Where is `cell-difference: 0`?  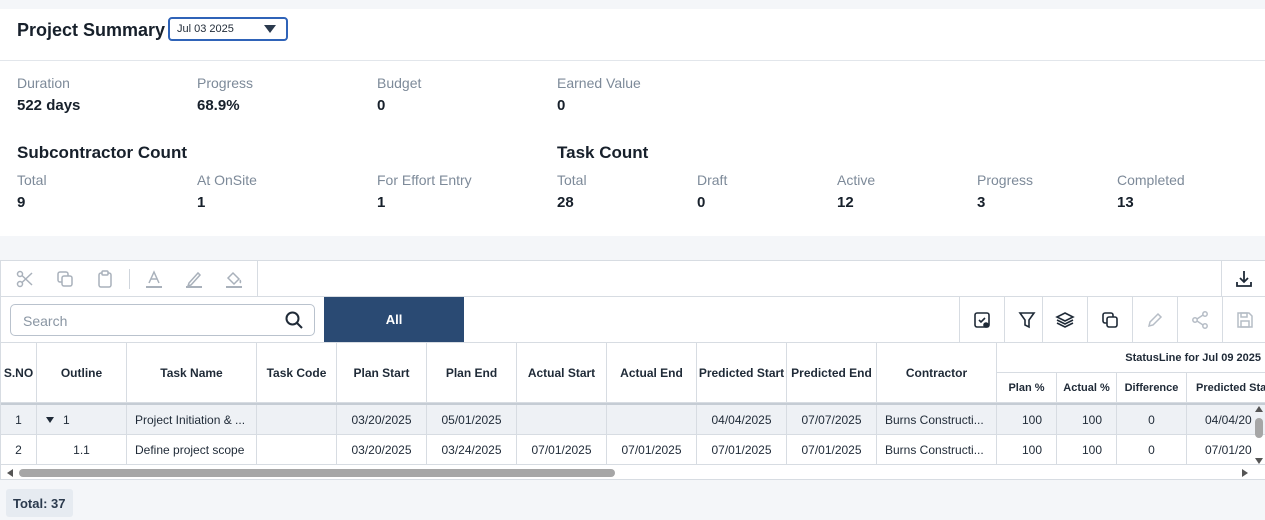 cell-difference: 0 is located at coordinates (1152, 420).